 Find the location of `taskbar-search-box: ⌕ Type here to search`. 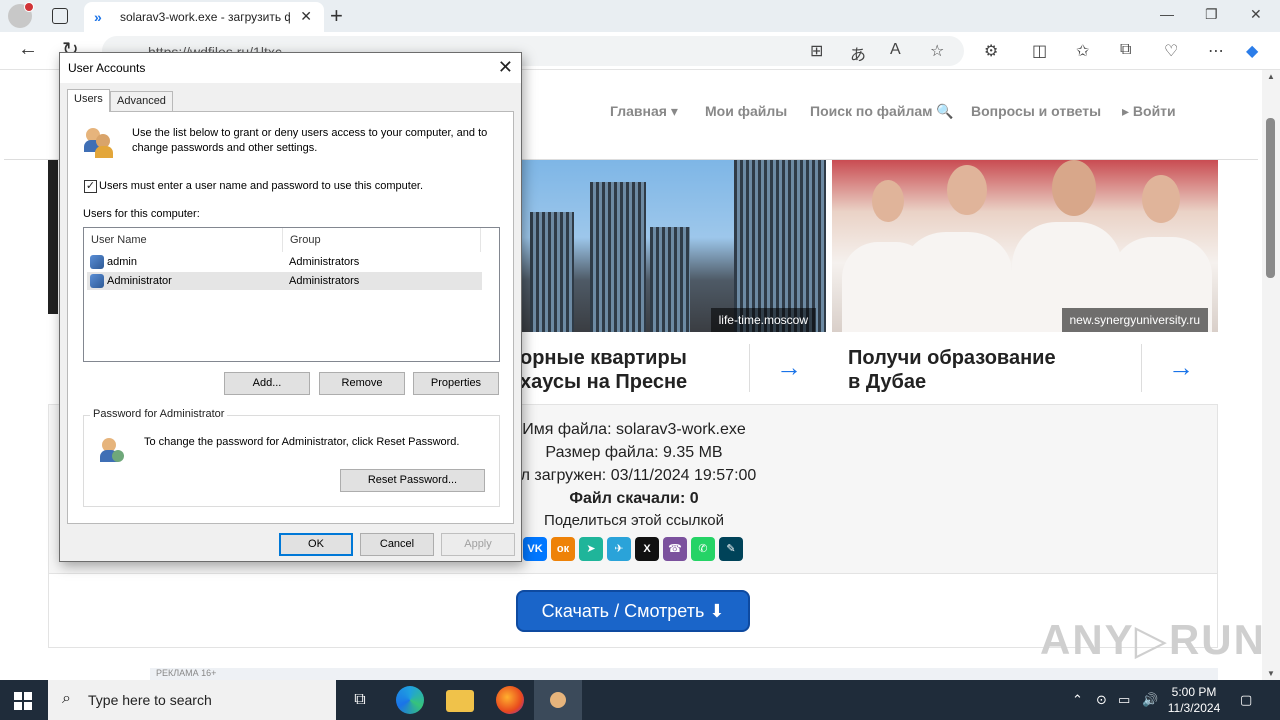

taskbar-search-box: ⌕ Type here to search is located at coordinates (192, 700).